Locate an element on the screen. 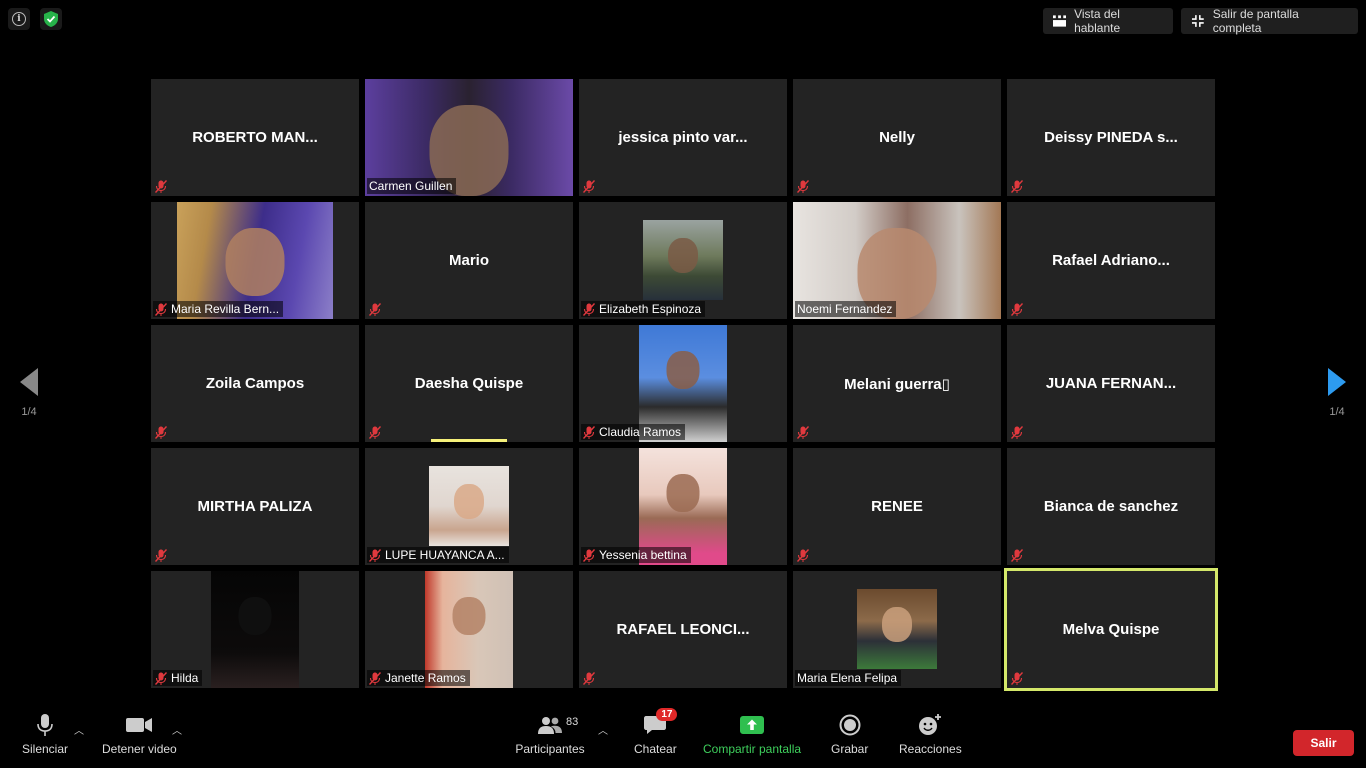  participant-label-text: Yessenia bettina is located at coordinates (643, 555).